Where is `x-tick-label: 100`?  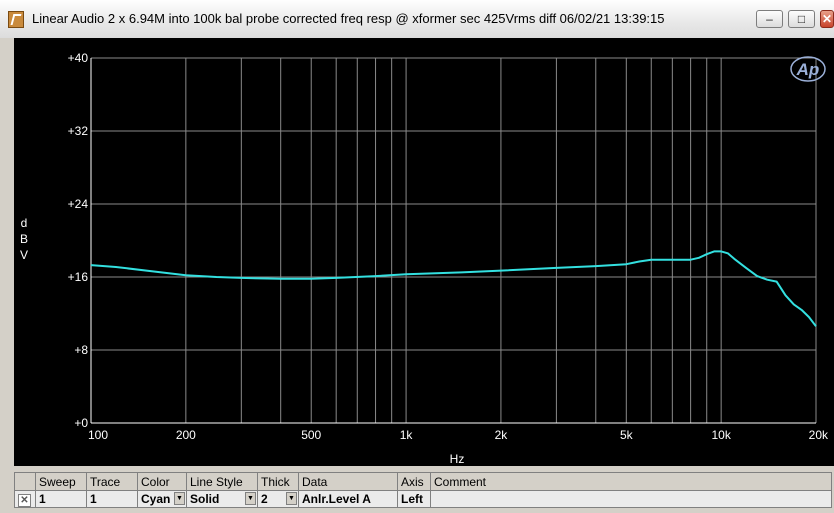
x-tick-label: 100 is located at coordinates (98, 435).